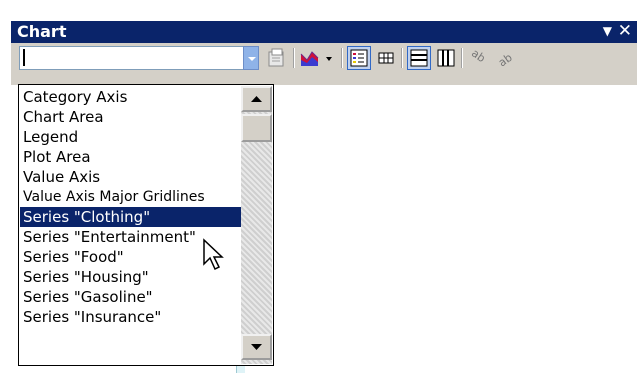 This screenshot has height=373, width=637. I want to click on angle-down-icon: ab, so click(478, 56).